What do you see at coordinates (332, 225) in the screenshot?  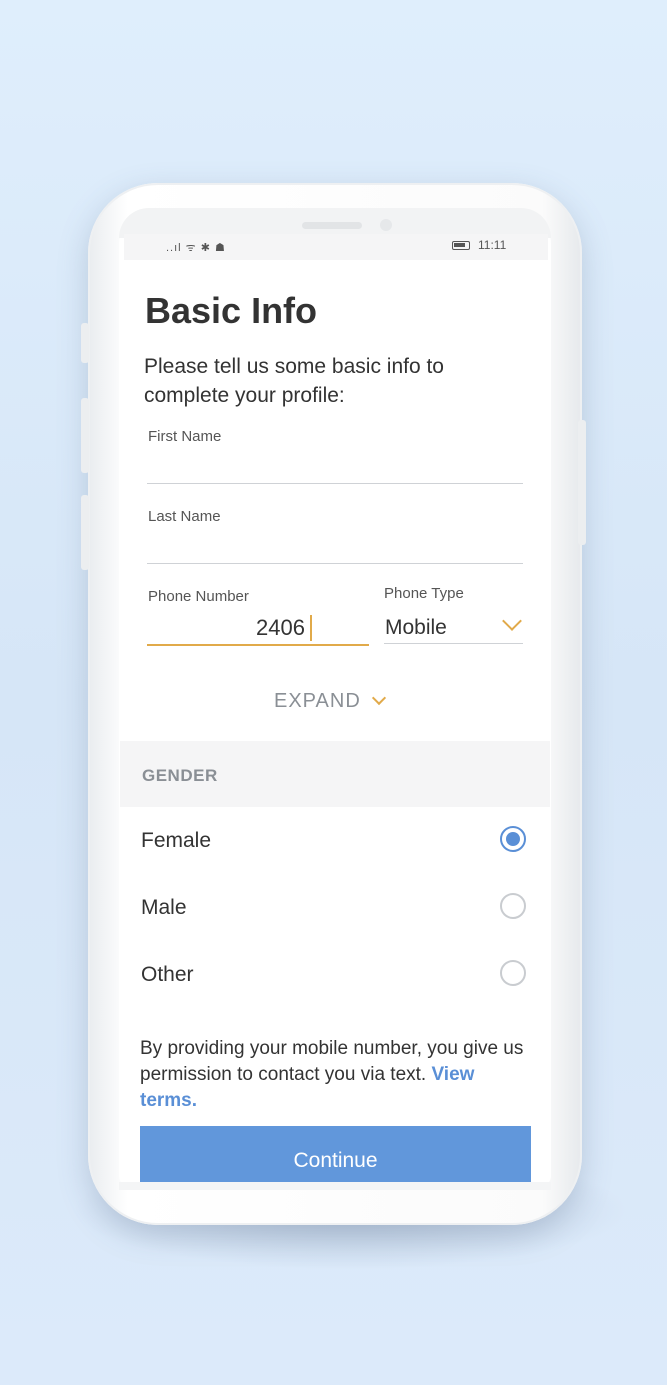 I see `speaker-grille` at bounding box center [332, 225].